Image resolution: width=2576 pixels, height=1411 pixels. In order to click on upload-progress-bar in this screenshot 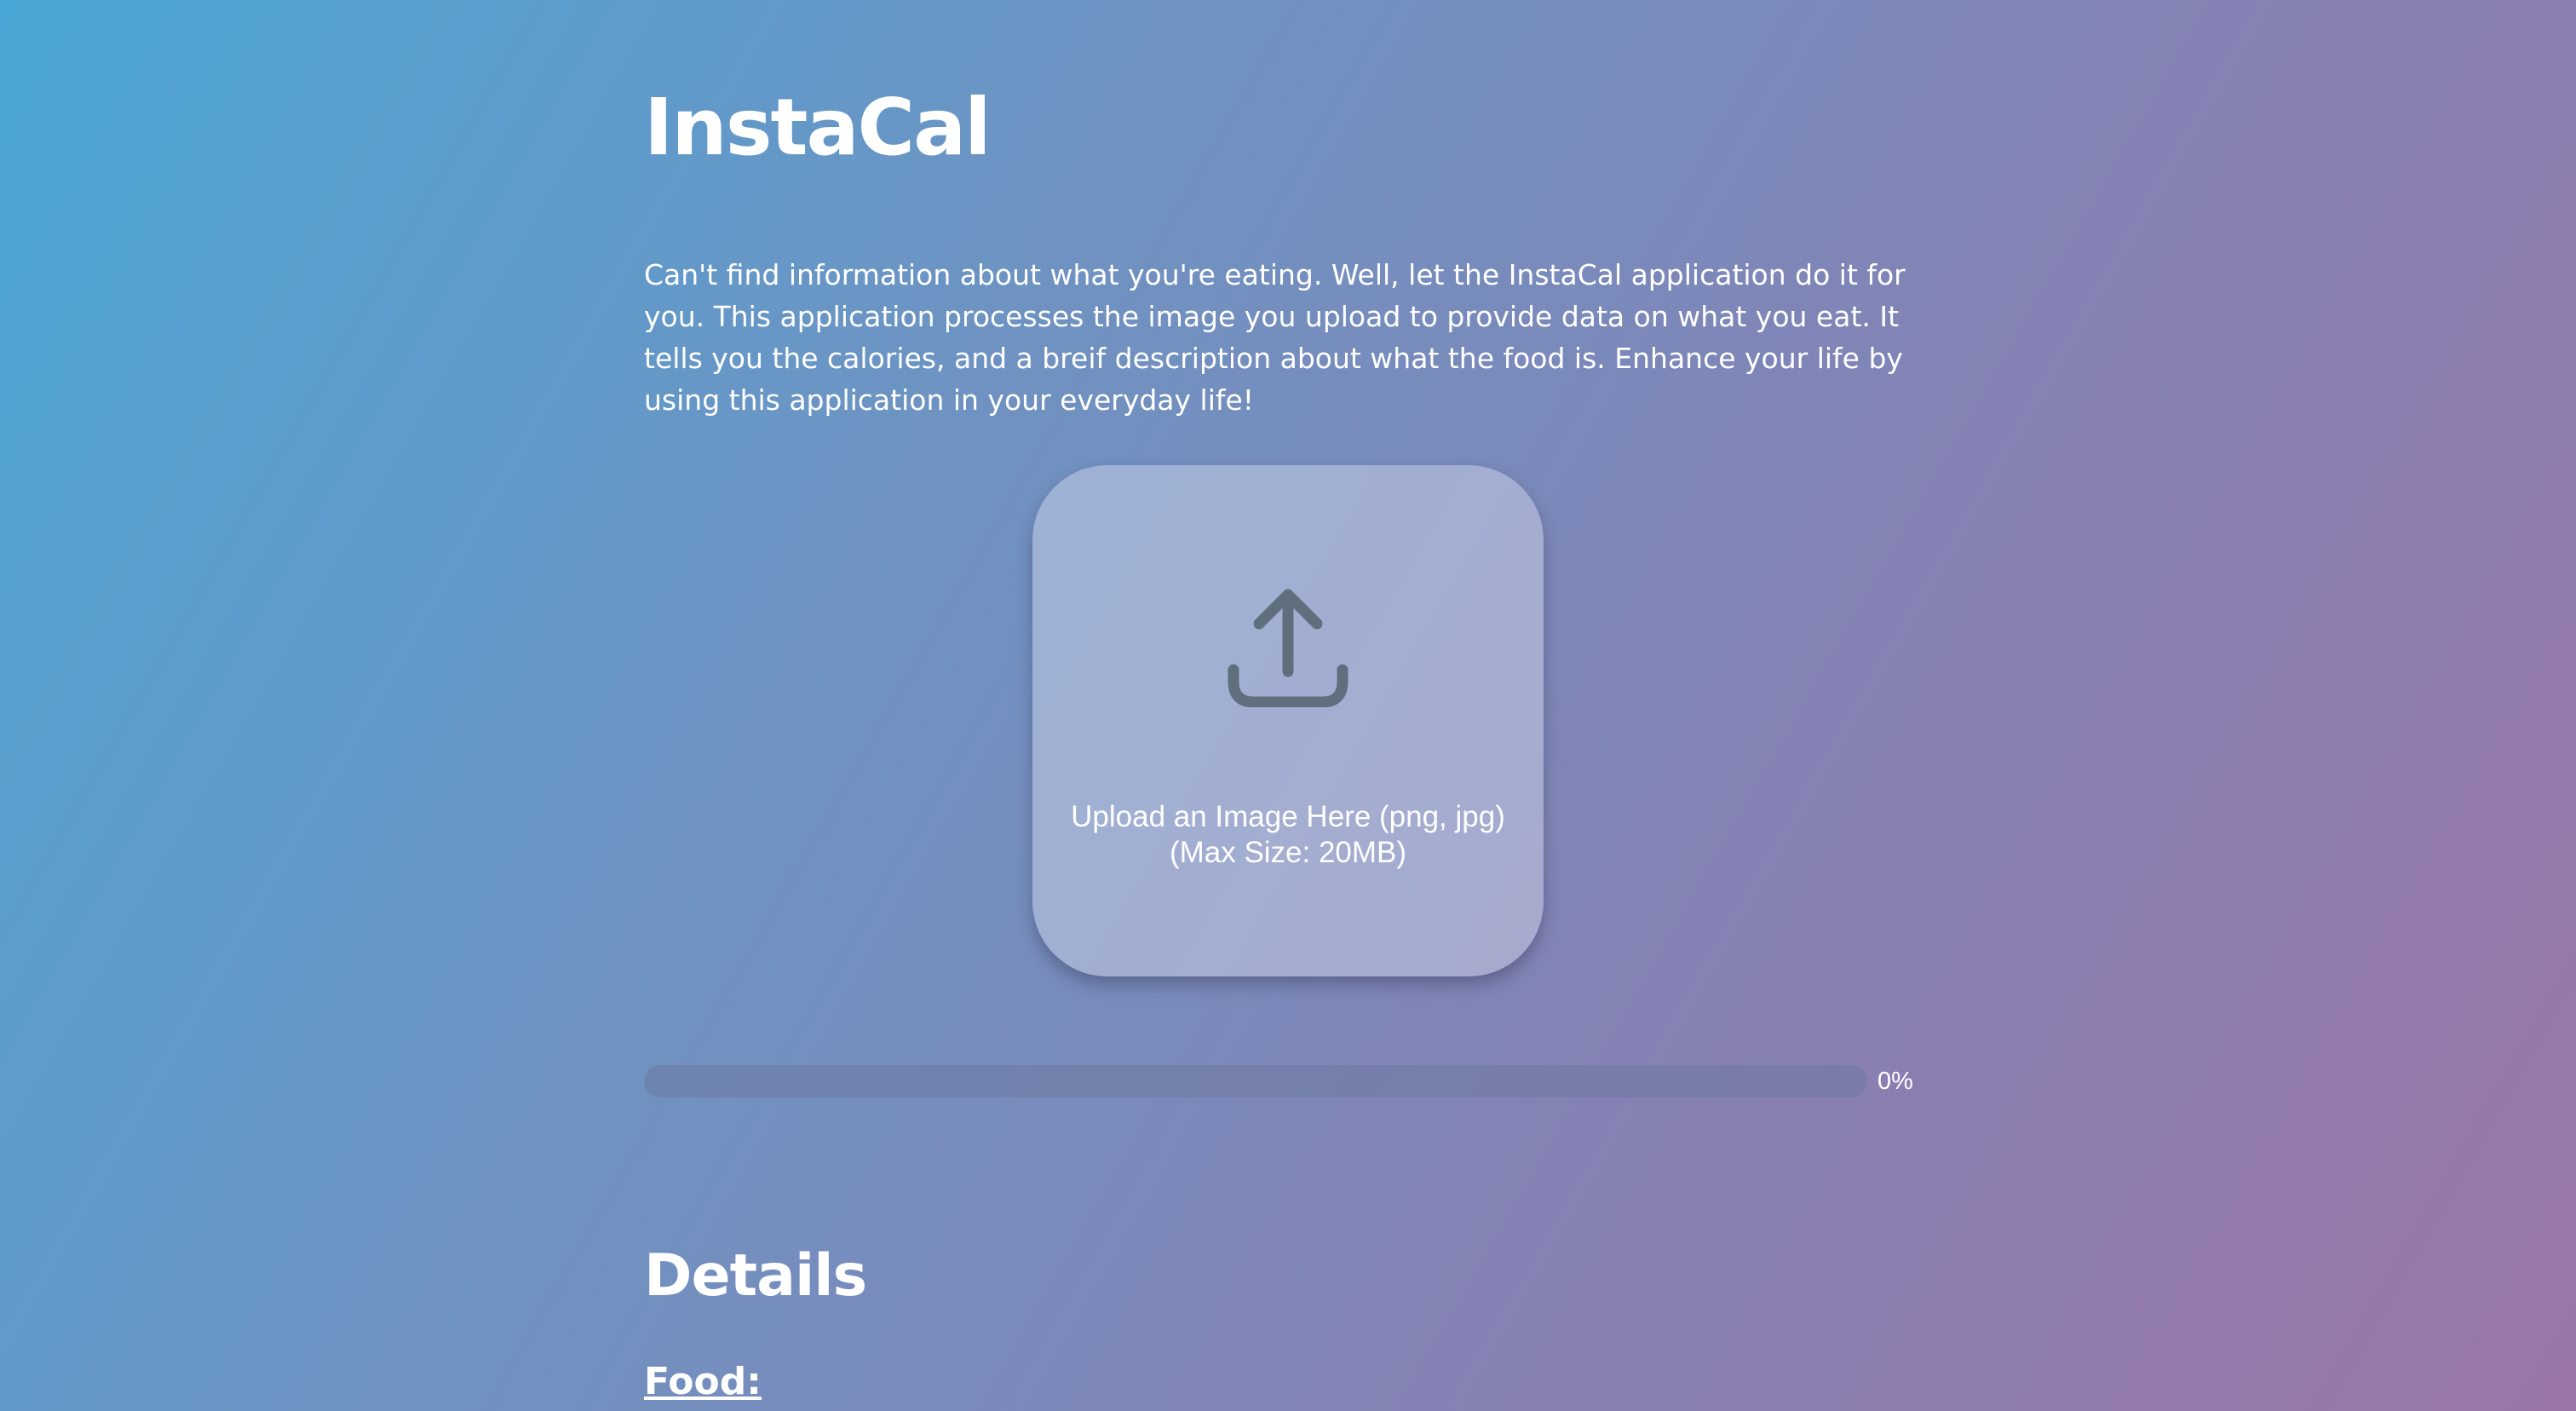, I will do `click(1256, 1081)`.